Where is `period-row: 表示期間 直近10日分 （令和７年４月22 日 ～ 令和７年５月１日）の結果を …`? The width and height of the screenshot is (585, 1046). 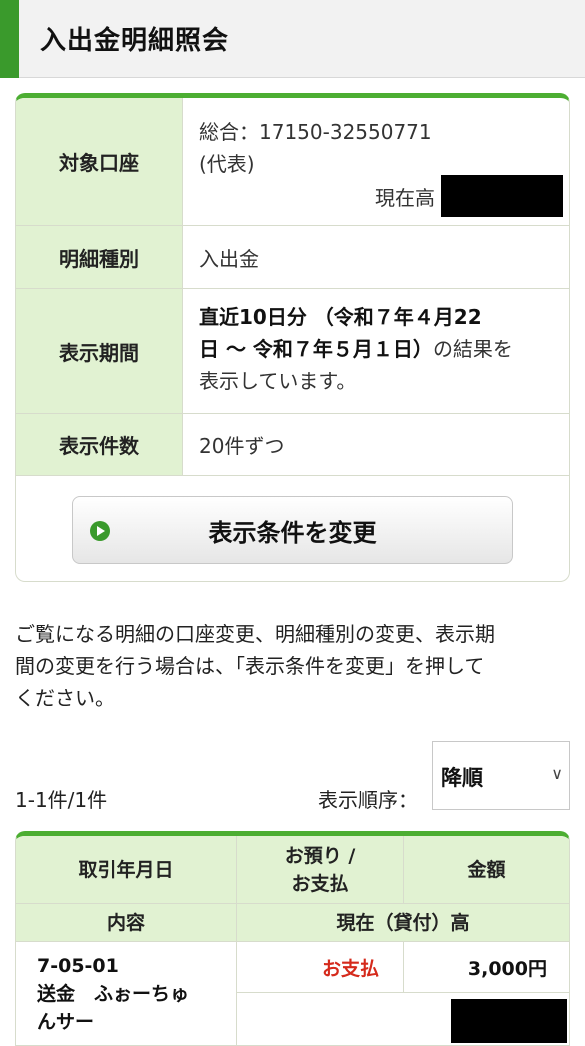 period-row: 表示期間 直近10日分 （令和７年４月22 日 ～ 令和７年５月１日）の結果を … is located at coordinates (292, 351).